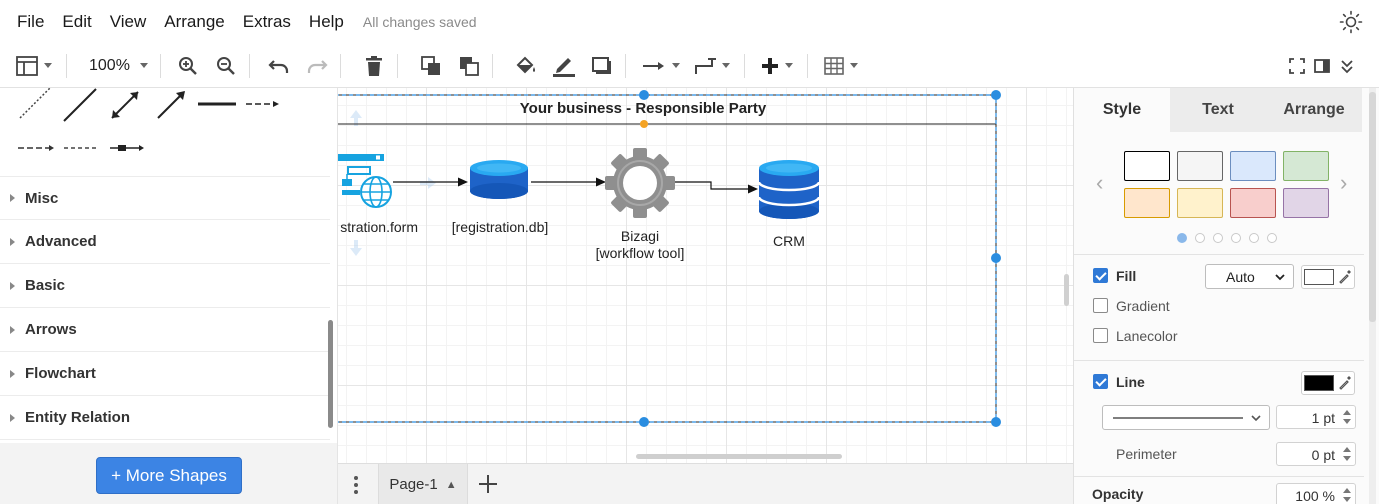  What do you see at coordinates (1316, 454) in the screenshot?
I see `perimeter-stepper: 0 pt` at bounding box center [1316, 454].